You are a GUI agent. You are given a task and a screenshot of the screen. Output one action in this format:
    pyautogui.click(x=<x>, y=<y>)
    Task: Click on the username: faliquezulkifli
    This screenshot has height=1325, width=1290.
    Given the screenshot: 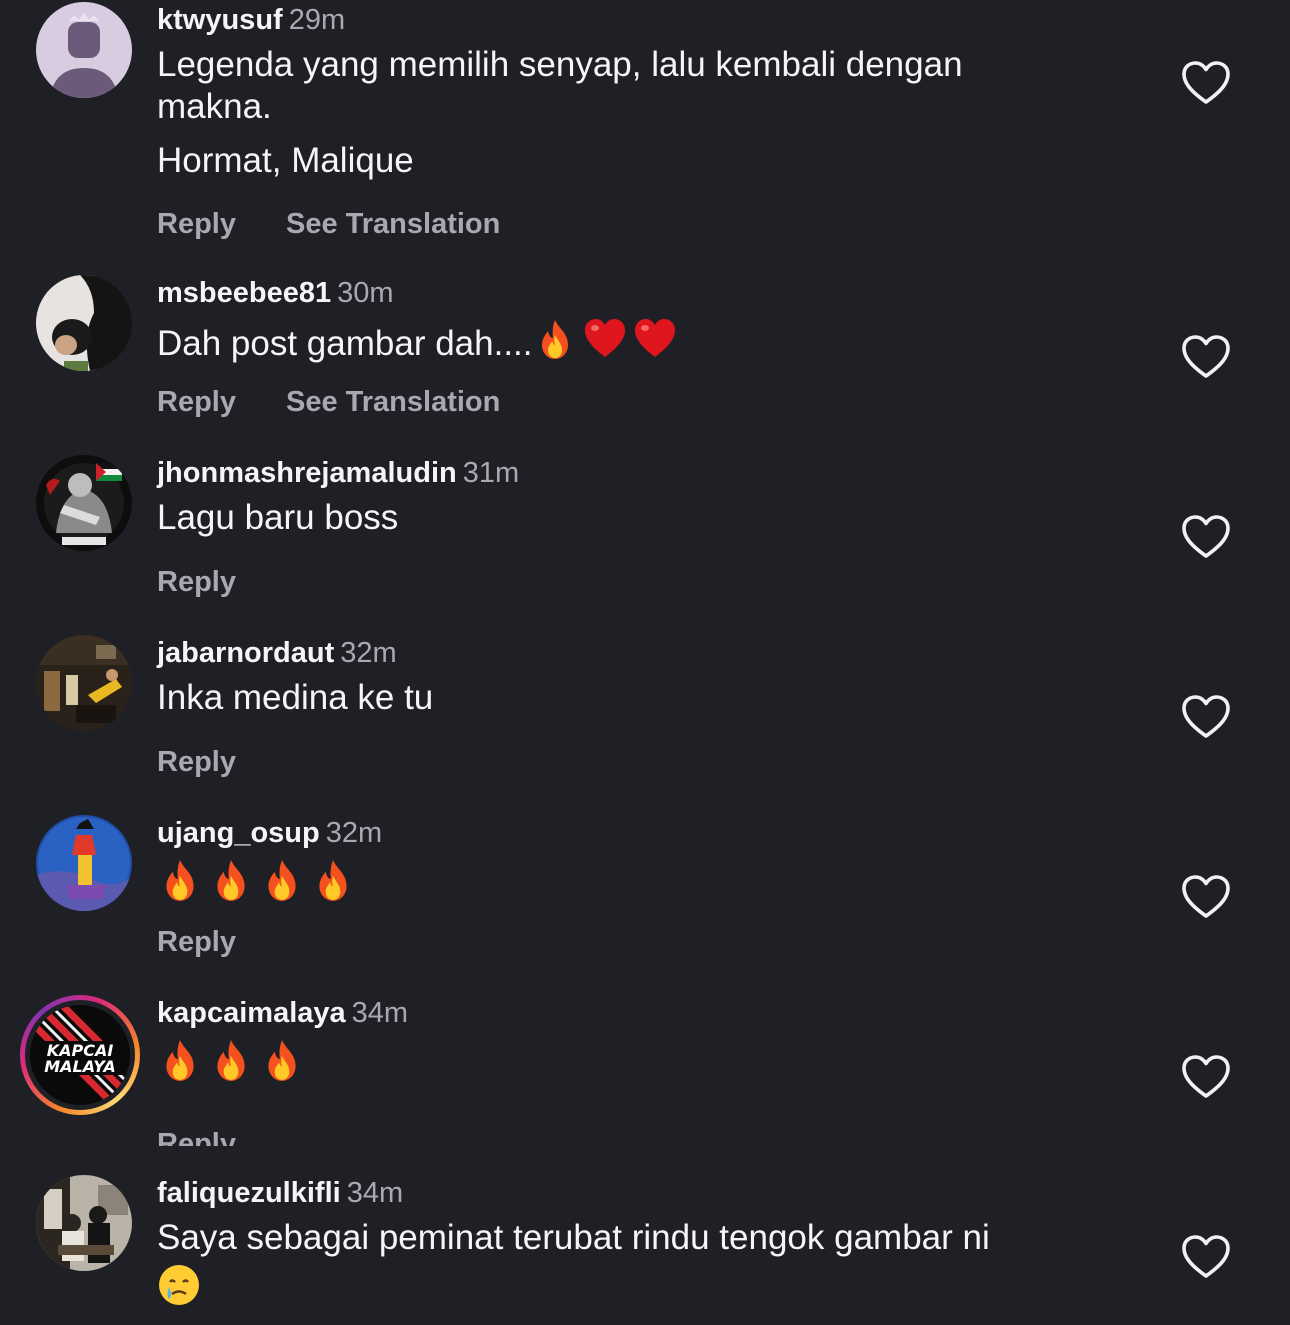 What is the action you would take?
    pyautogui.click(x=249, y=1193)
    